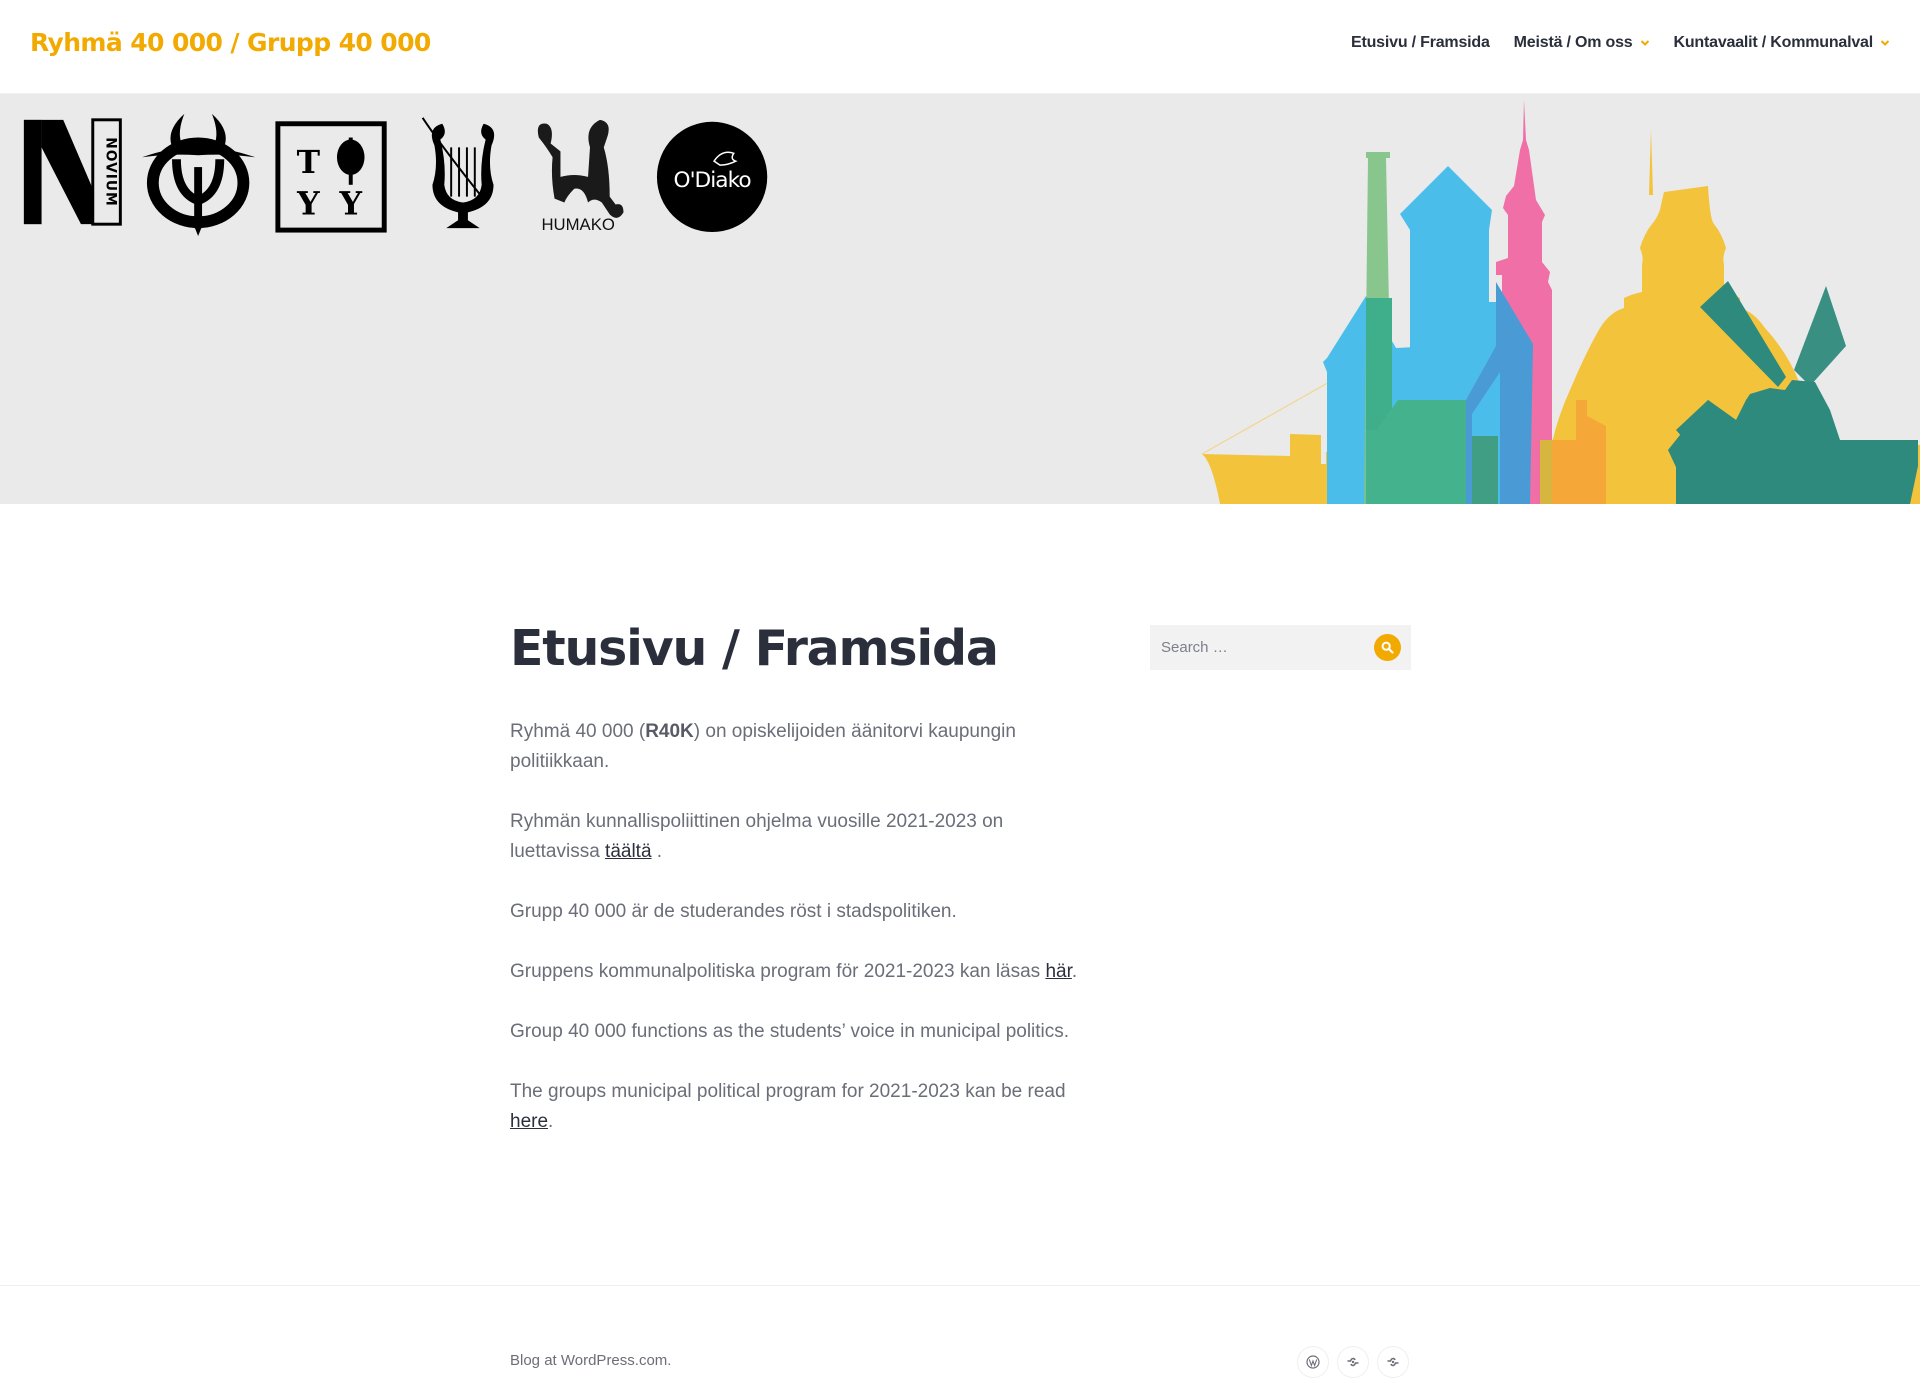  I want to click on search-form, so click(1280, 647).